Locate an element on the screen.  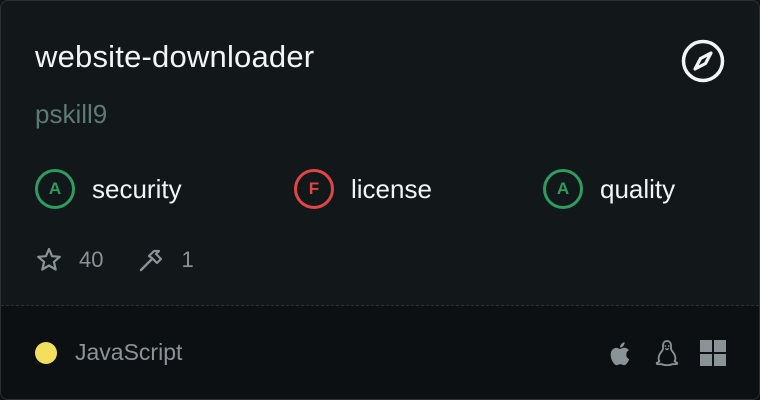
license-label: license is located at coordinates (391, 188).